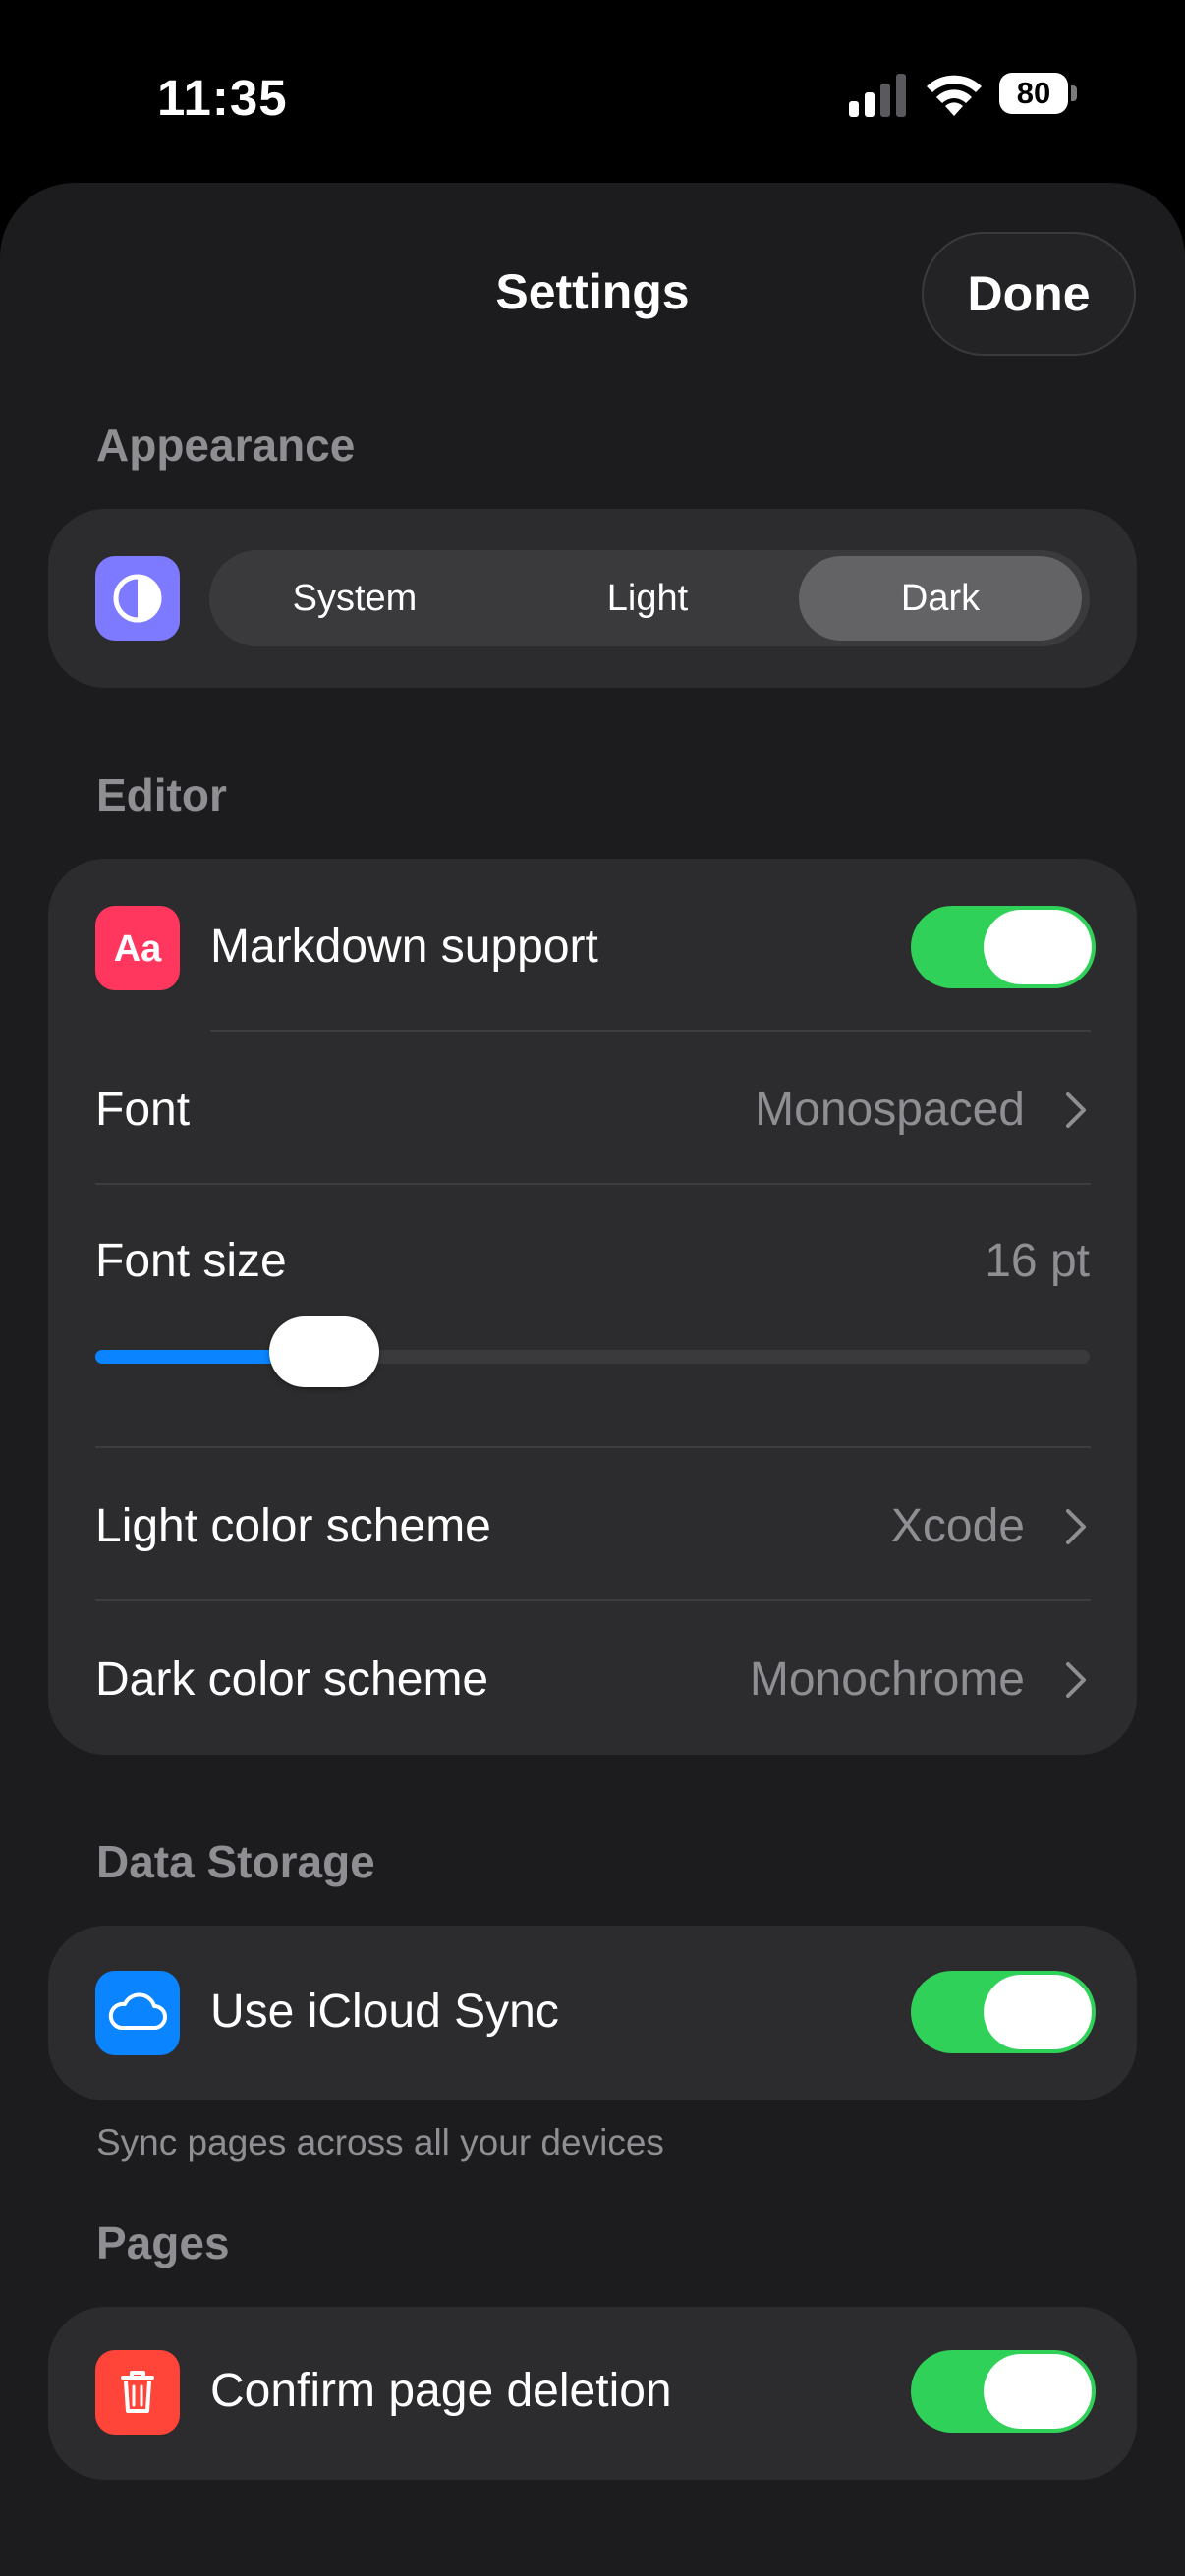 This screenshot has height=2576, width=1185. I want to click on done-button: Done, so click(1029, 294).